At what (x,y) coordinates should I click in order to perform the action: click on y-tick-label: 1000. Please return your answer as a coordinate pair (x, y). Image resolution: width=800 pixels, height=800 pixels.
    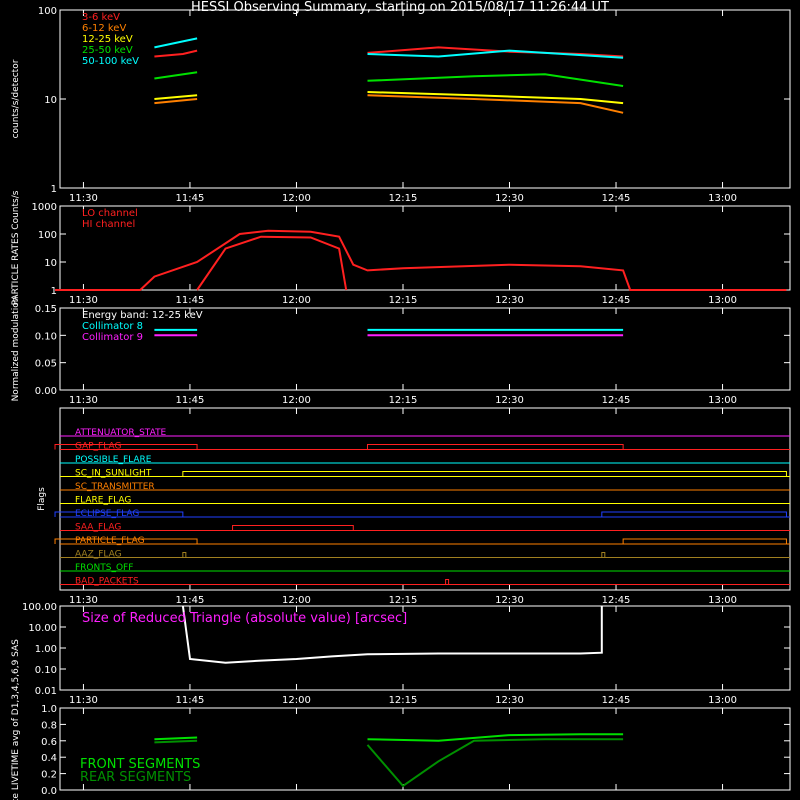
    Looking at the image, I should click on (44, 207).